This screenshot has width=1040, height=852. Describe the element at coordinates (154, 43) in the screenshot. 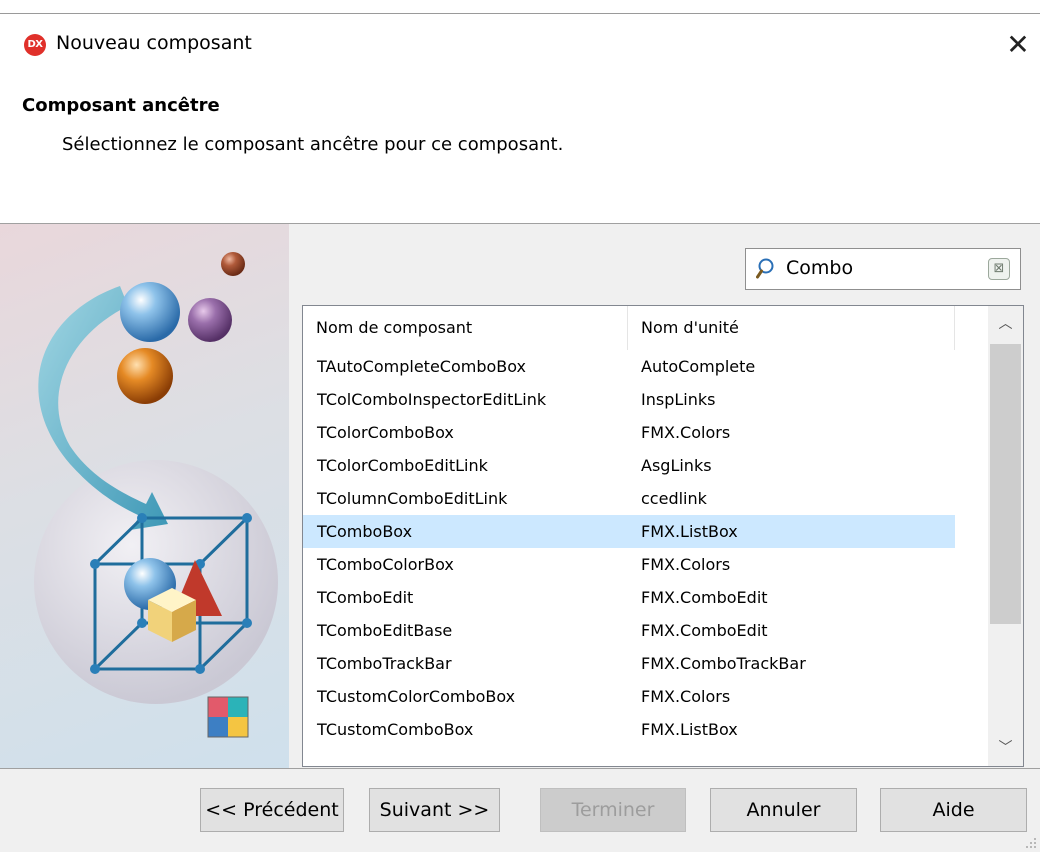

I see `window-title: Nouveau composant` at that location.